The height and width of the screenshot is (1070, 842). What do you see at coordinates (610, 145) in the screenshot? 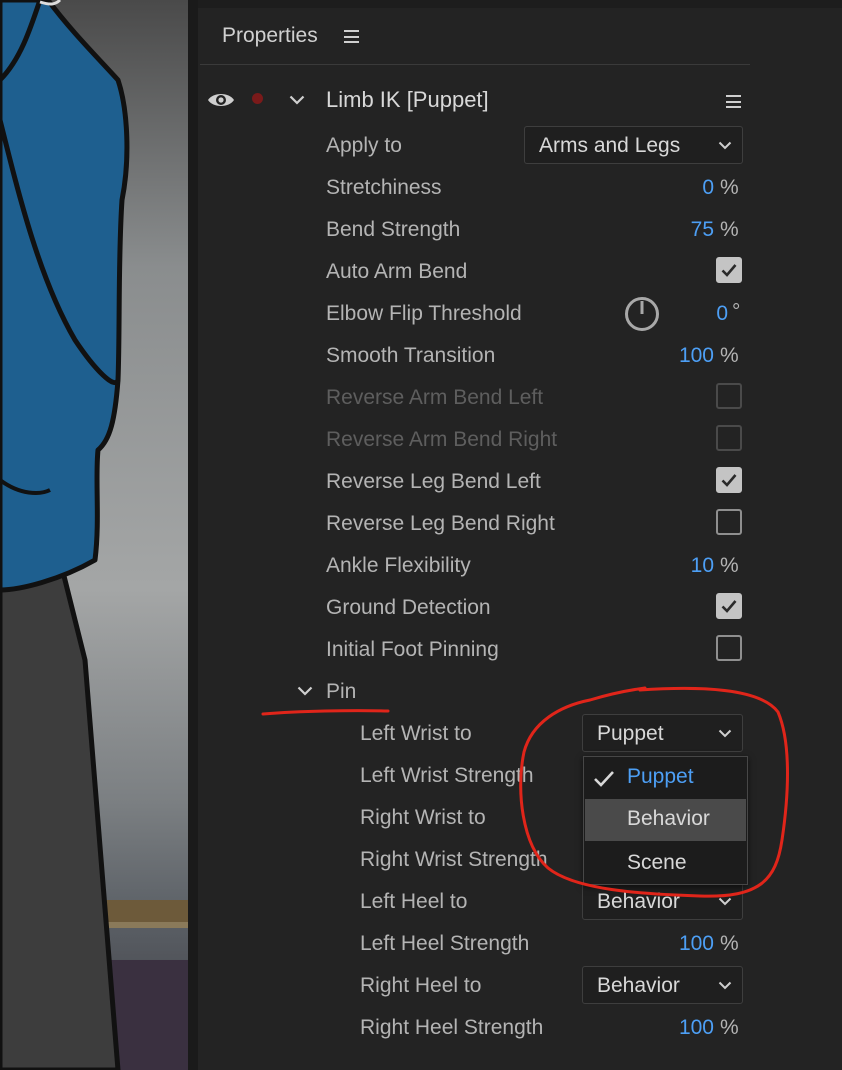
I see `apply-to-value: Arms and Legs` at bounding box center [610, 145].